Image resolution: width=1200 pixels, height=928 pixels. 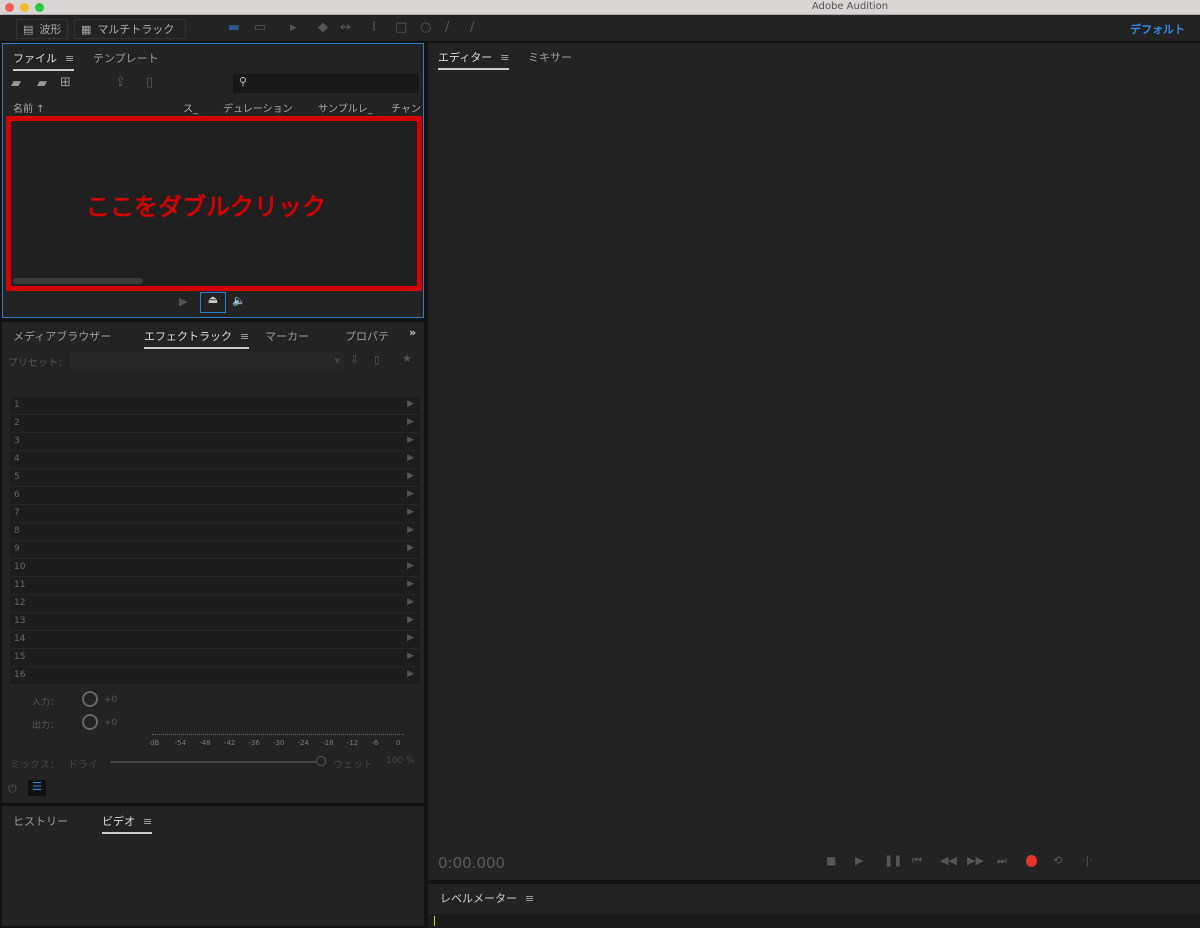 What do you see at coordinates (234, 27) in the screenshot?
I see `spectral-view-icon: ▬` at bounding box center [234, 27].